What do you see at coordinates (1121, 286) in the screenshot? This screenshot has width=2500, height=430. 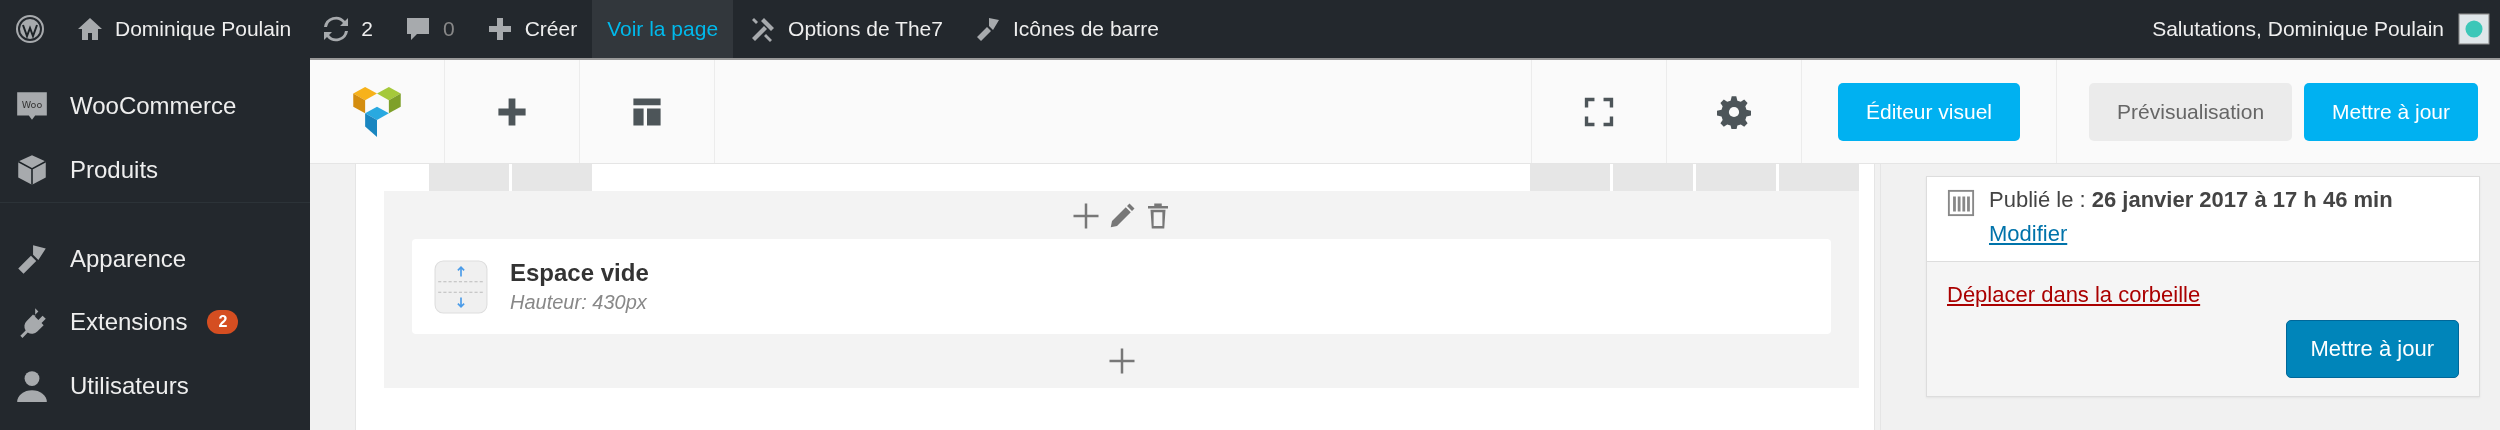 I see `element-card: Espace vide Hauteur: 430px` at bounding box center [1121, 286].